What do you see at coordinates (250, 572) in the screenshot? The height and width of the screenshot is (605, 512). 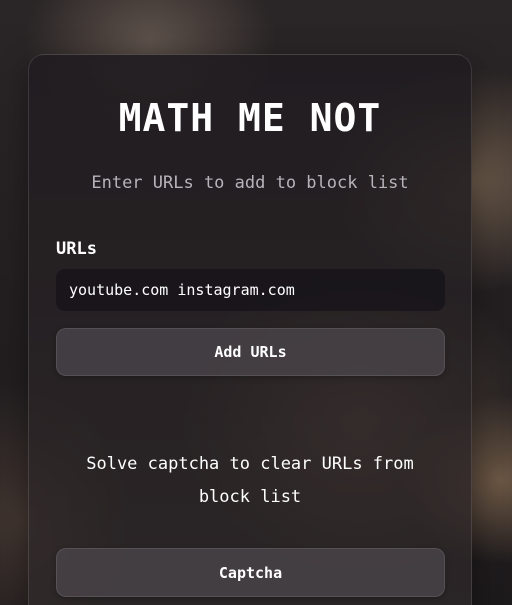 I see `captcha-button: Captcha` at bounding box center [250, 572].